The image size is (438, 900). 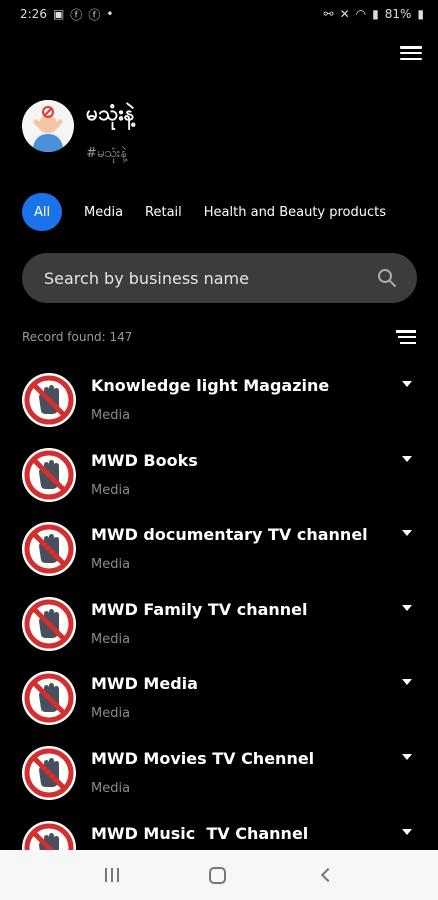 I want to click on business-name: MWD Family TV channel, so click(x=199, y=609).